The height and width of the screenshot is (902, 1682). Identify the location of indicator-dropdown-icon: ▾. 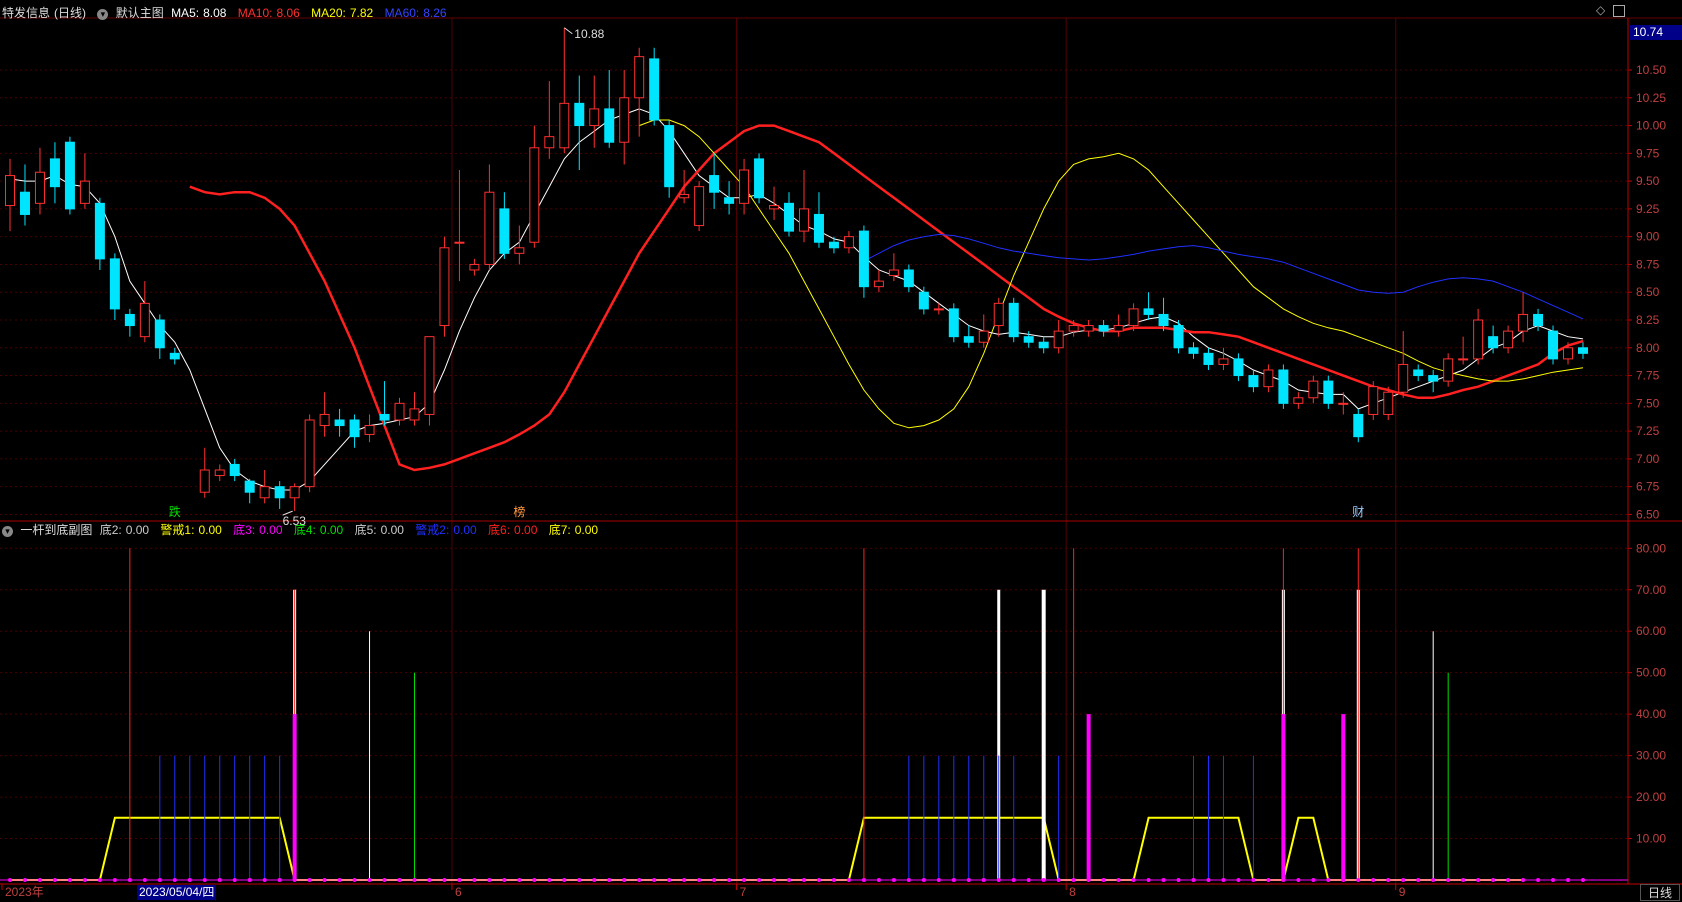
(7, 531).